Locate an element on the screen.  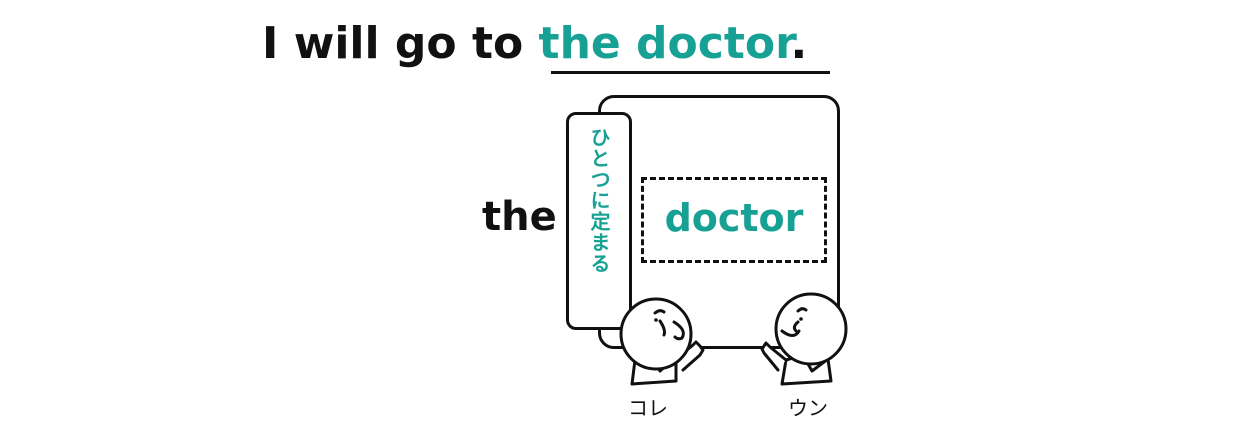
left-character-icon is located at coordinates (662, 341).